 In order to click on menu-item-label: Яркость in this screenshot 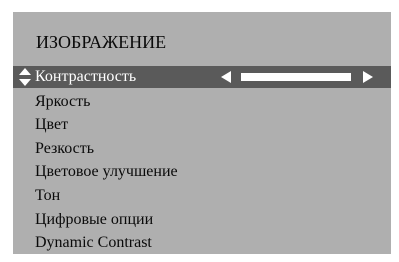, I will do `click(63, 101)`.